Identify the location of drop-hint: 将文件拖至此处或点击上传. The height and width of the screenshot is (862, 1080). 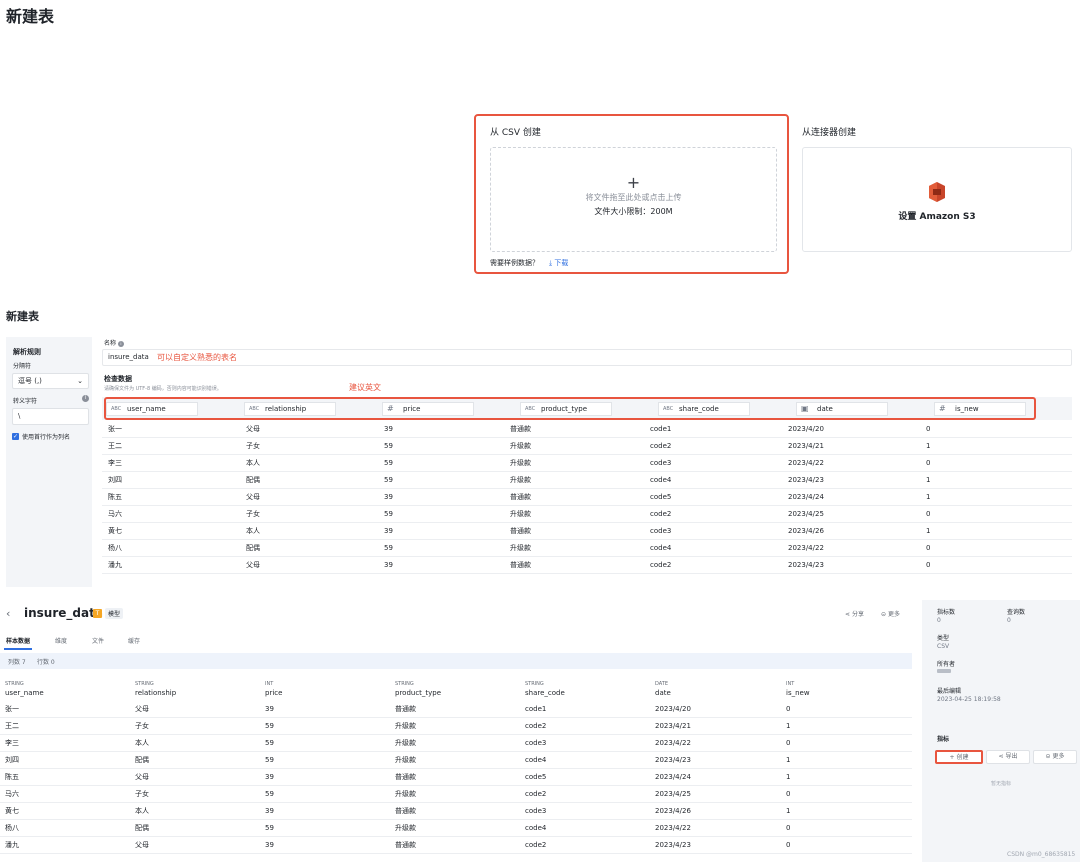
(633, 197).